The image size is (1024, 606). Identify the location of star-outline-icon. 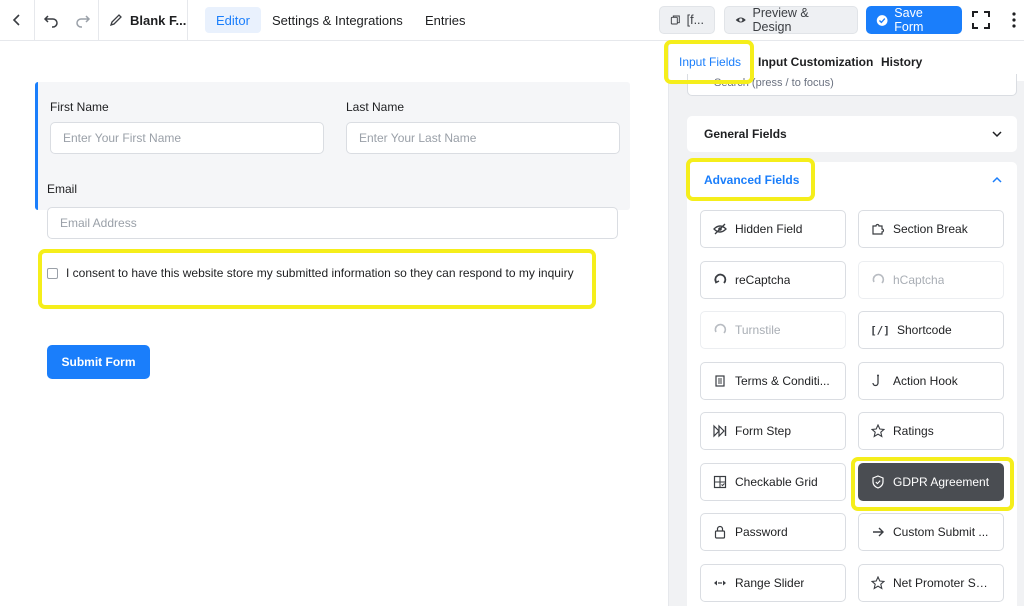
(878, 583).